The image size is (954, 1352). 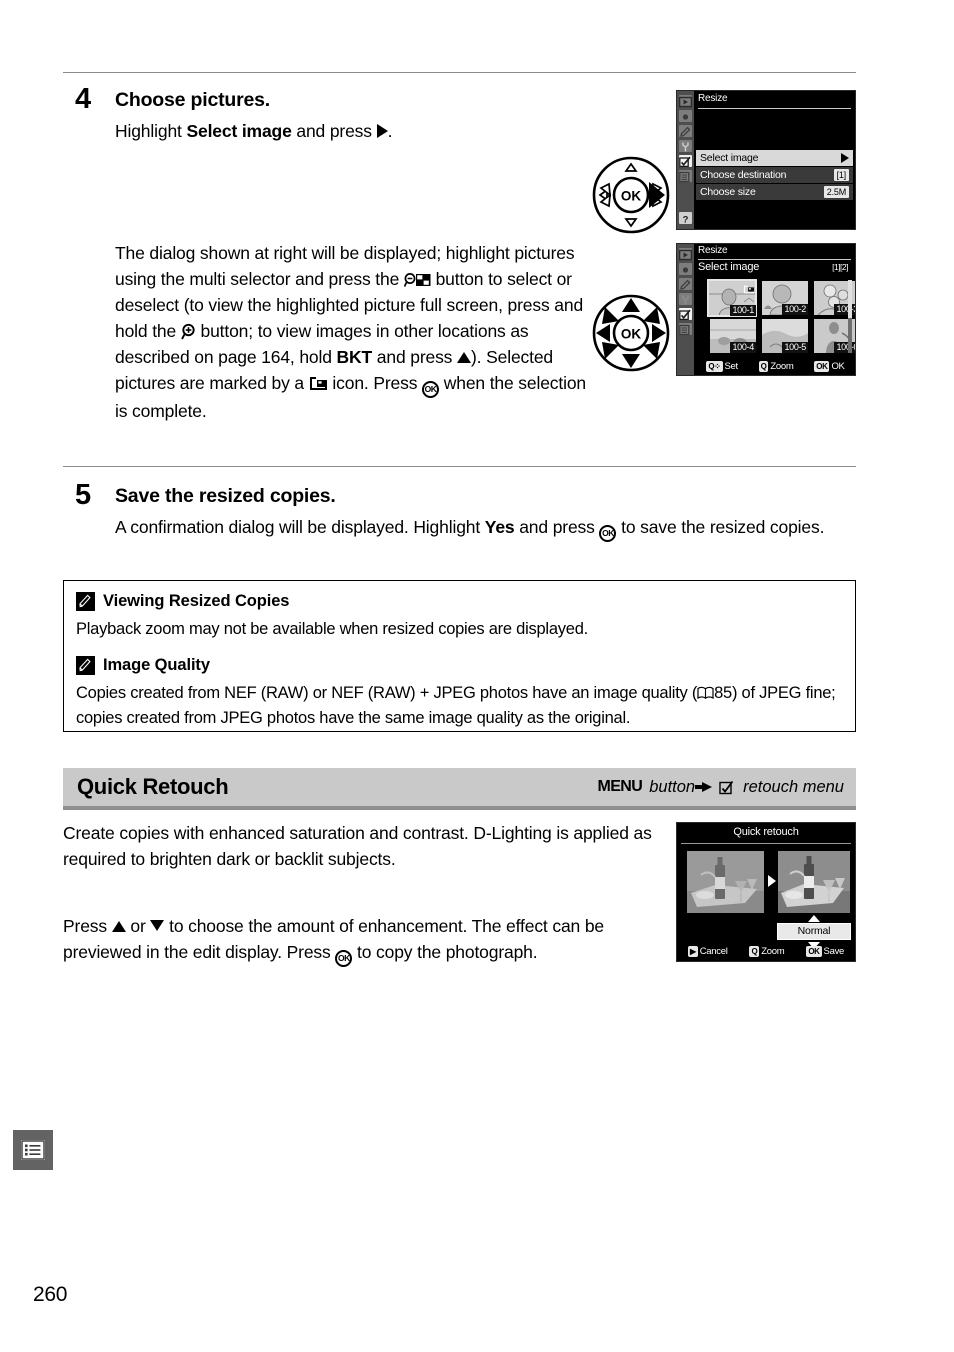 What do you see at coordinates (87, 926) in the screenshot?
I see `qr-seg-1: Press` at bounding box center [87, 926].